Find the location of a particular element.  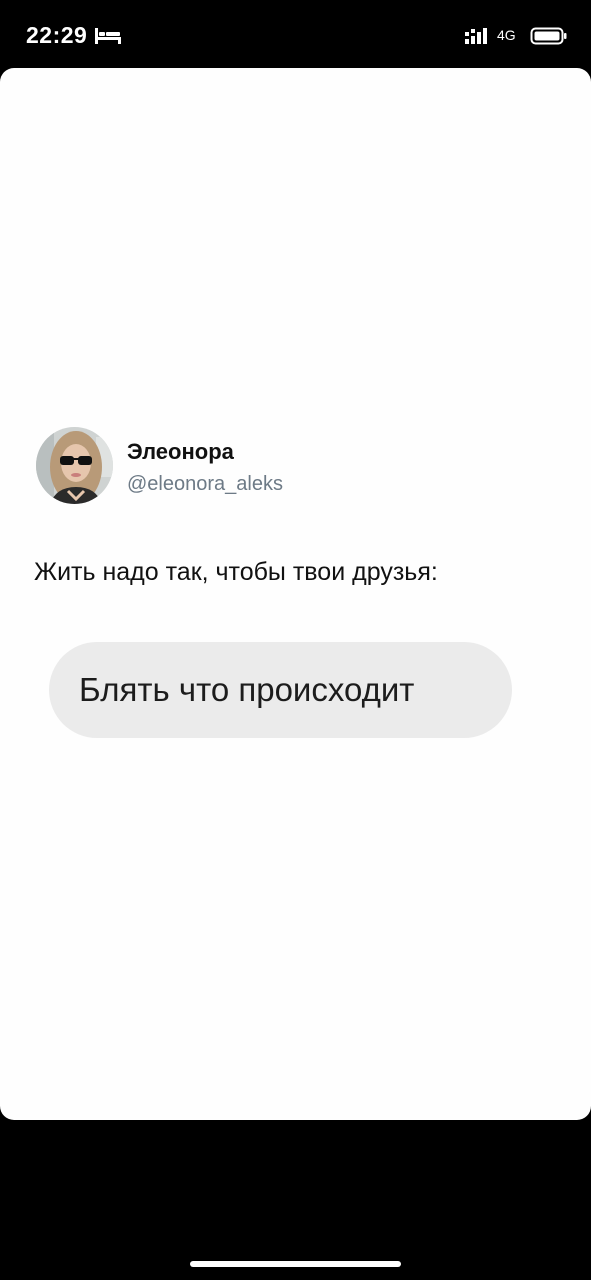

status-bar: 22:29 4G is located at coordinates (295, 34).